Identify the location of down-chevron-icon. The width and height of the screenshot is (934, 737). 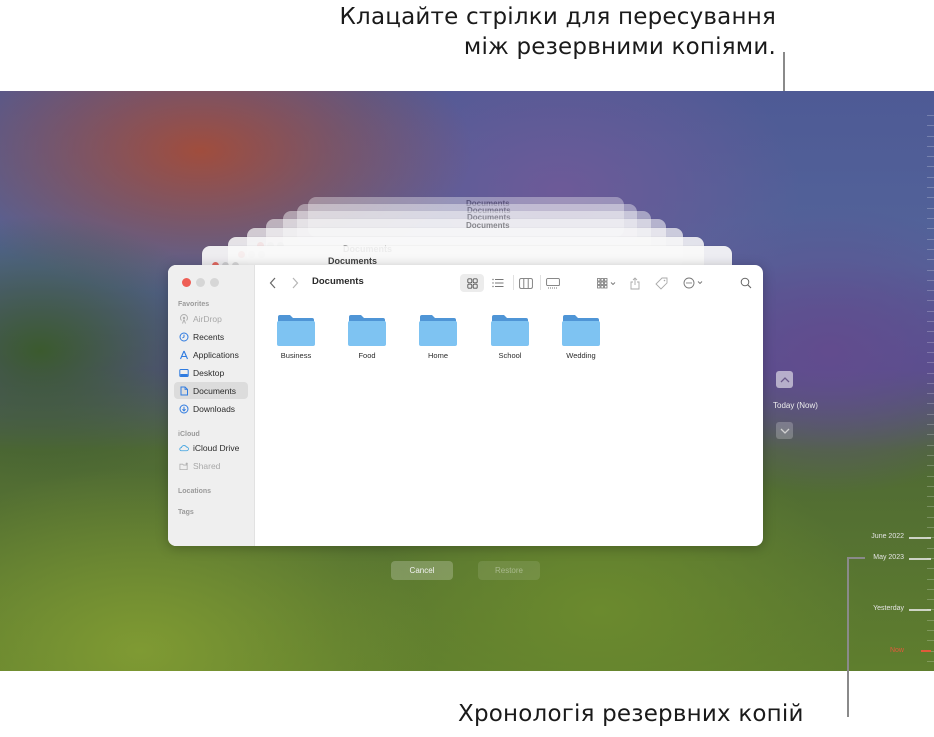
(784, 431).